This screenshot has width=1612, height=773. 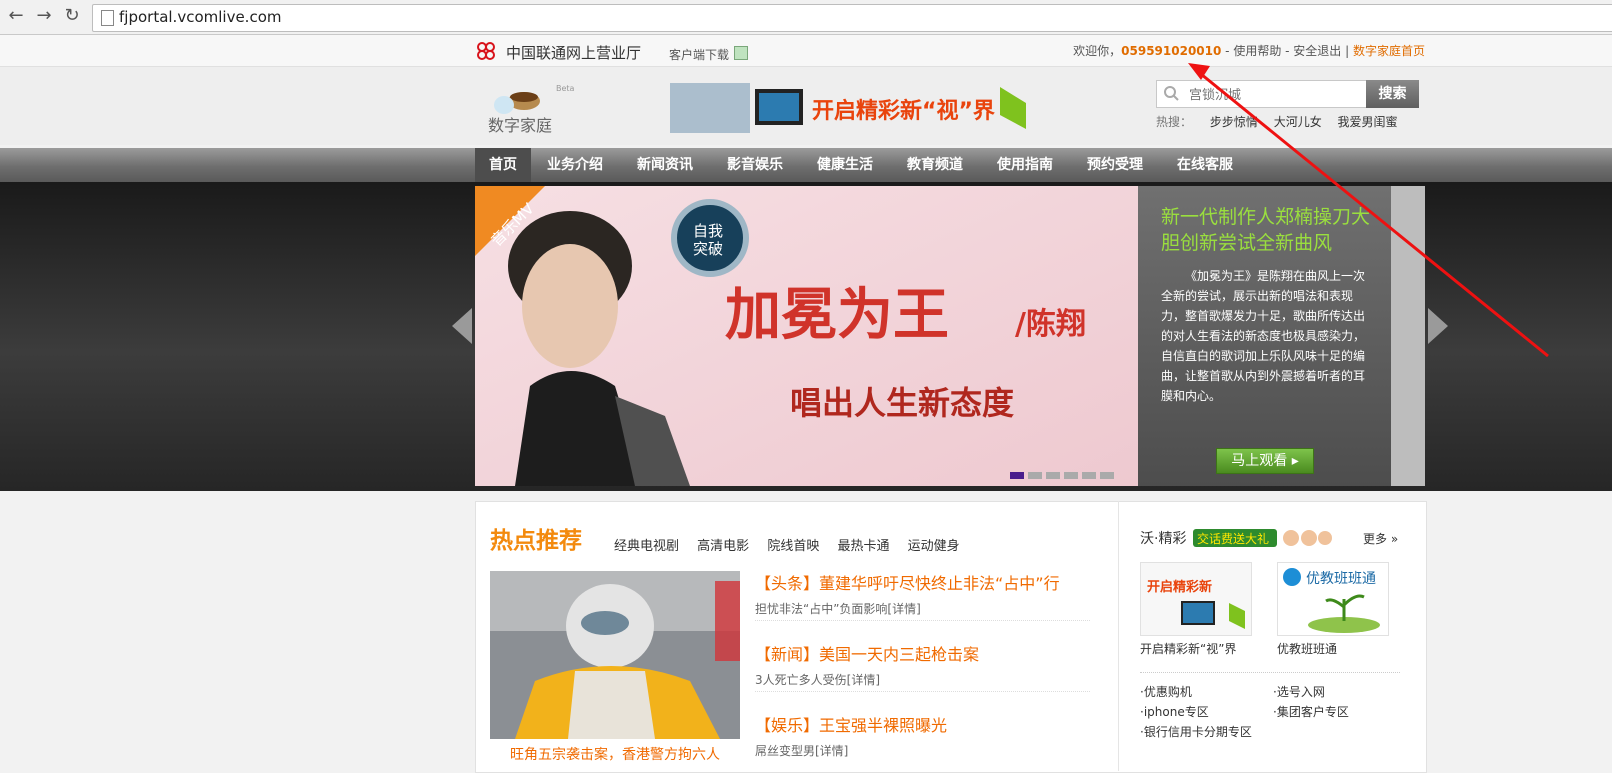 I want to click on hot-tab: 院线首映, so click(x=793, y=546).